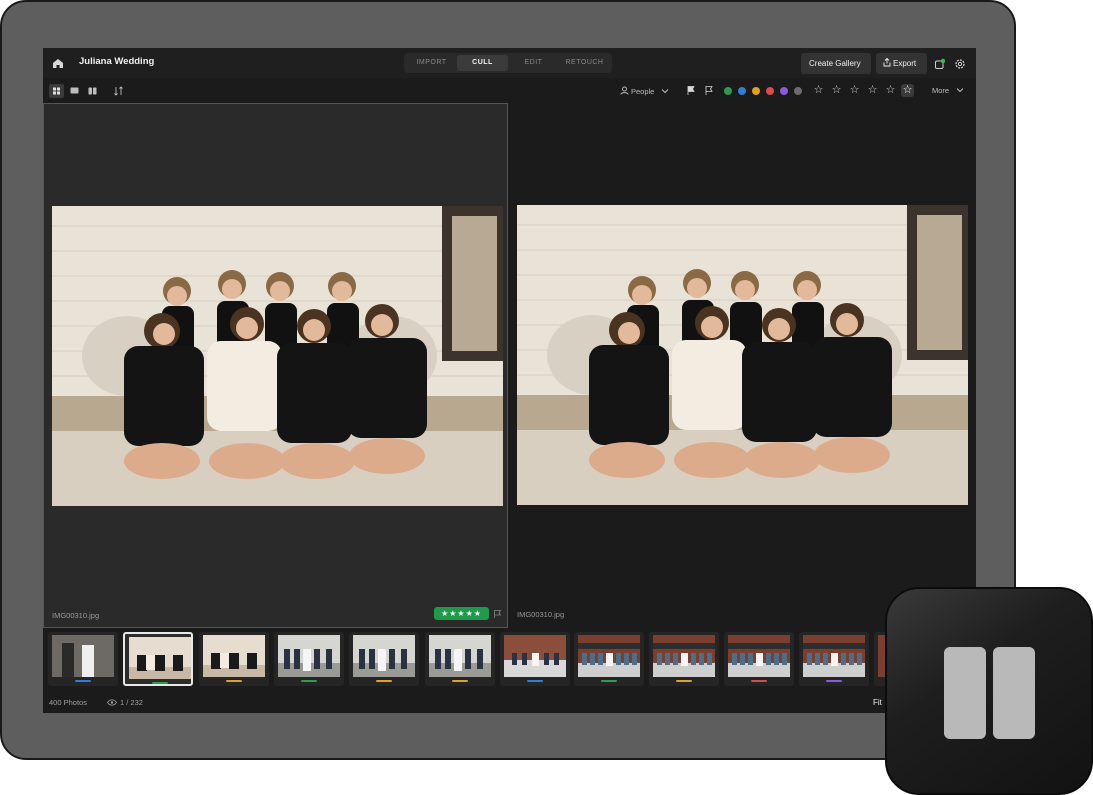 The height and width of the screenshot is (795, 1093). What do you see at coordinates (941, 90) in the screenshot?
I see `more-label: More` at bounding box center [941, 90].